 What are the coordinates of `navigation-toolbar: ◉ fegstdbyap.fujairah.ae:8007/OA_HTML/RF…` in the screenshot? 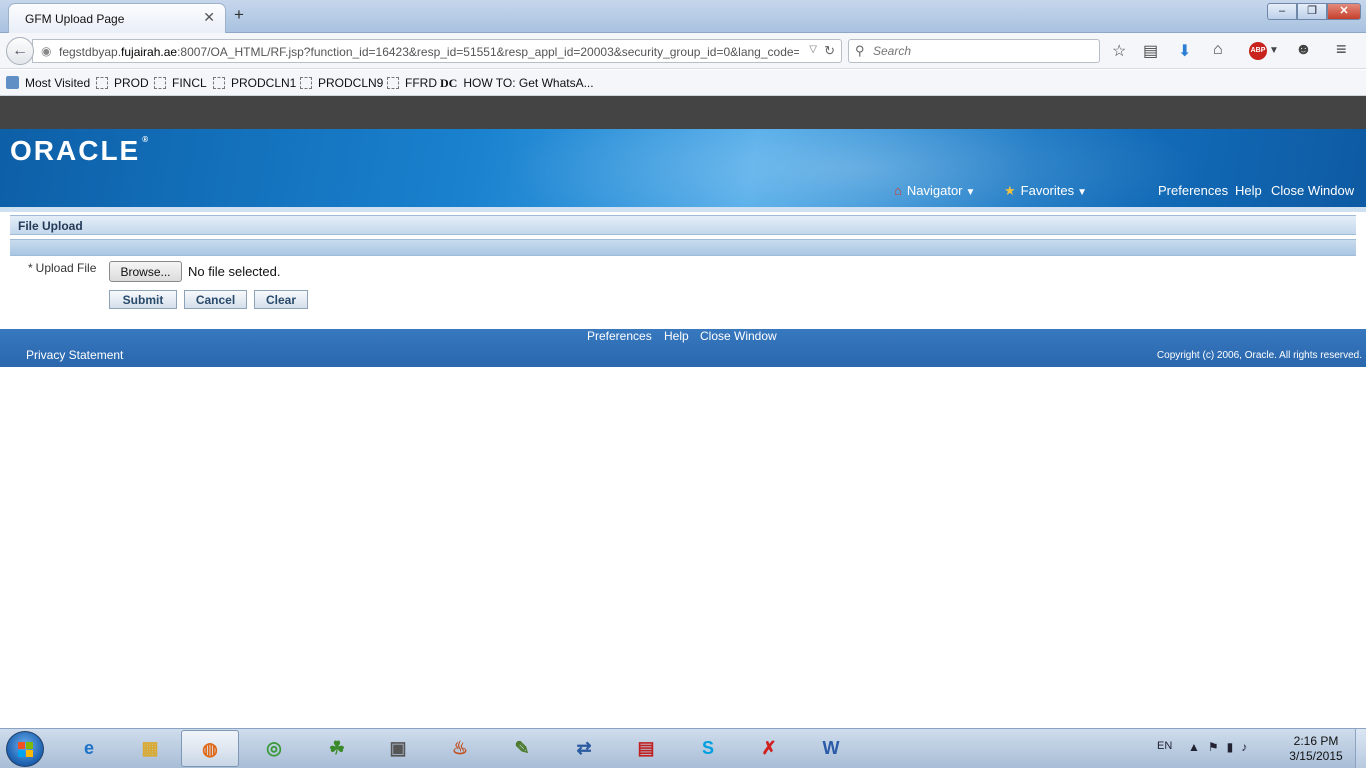 It's located at (683, 51).